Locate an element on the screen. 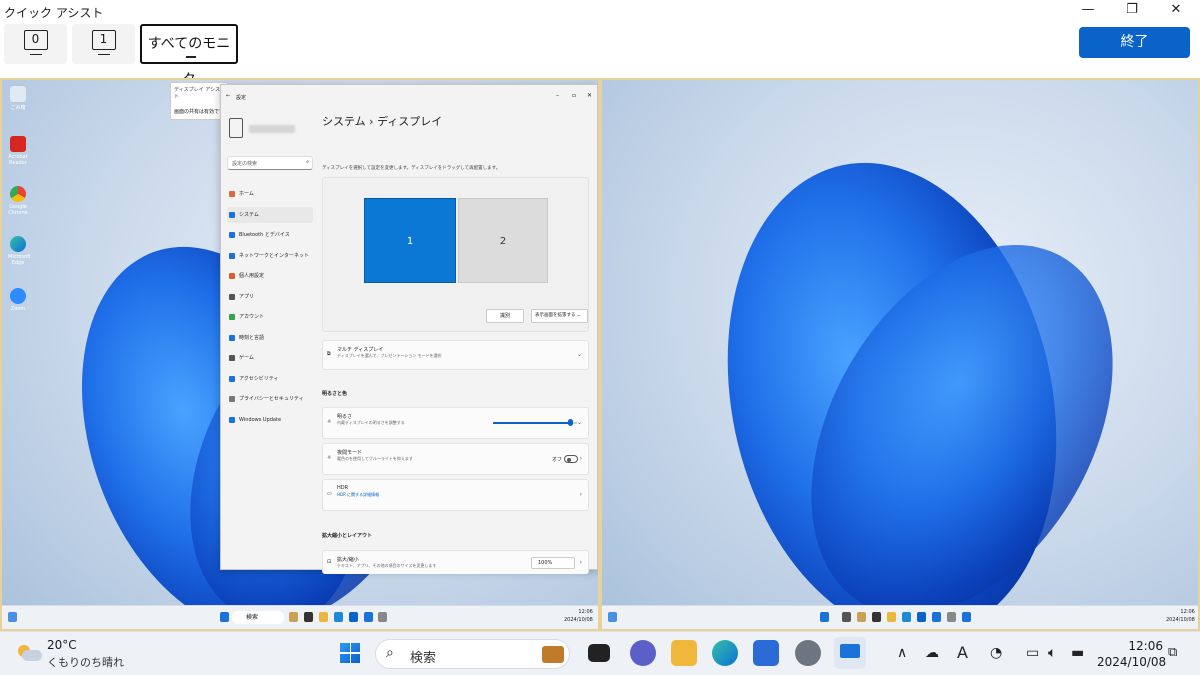 This screenshot has height=675, width=1200. ime-mode-indicator: A is located at coordinates (962, 652).